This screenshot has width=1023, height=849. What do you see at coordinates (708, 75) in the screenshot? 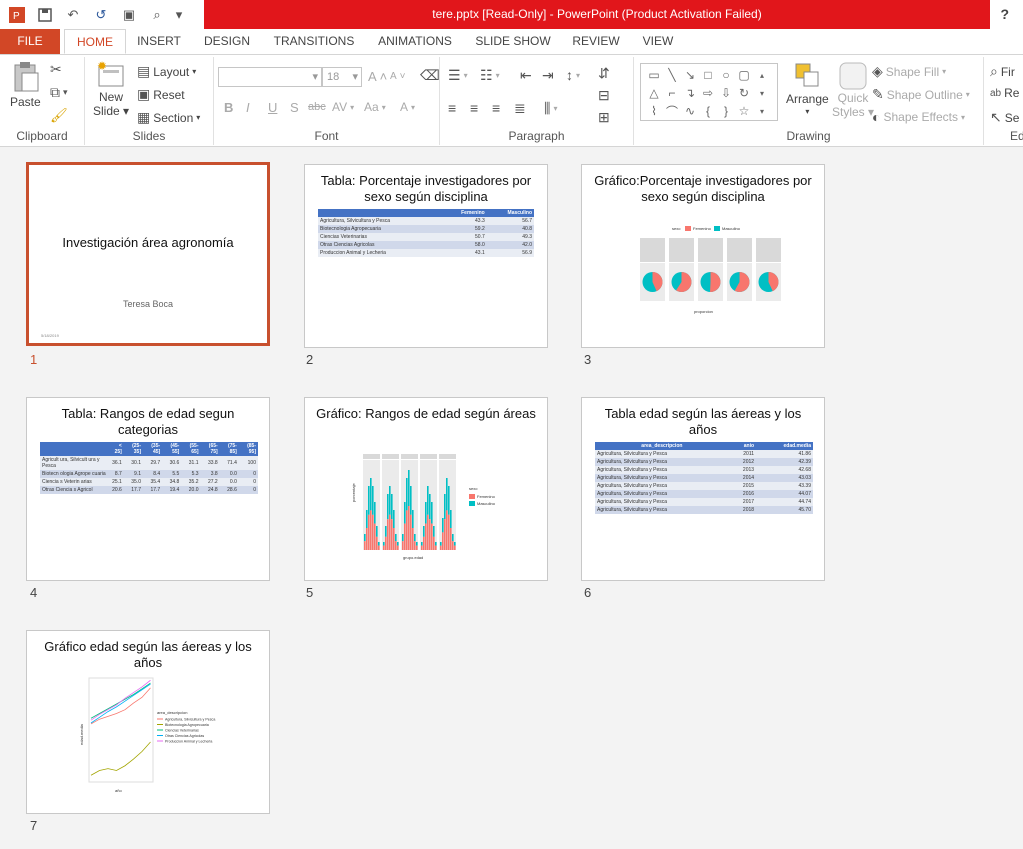
I see `rectangle-shape-icon: □` at bounding box center [708, 75].